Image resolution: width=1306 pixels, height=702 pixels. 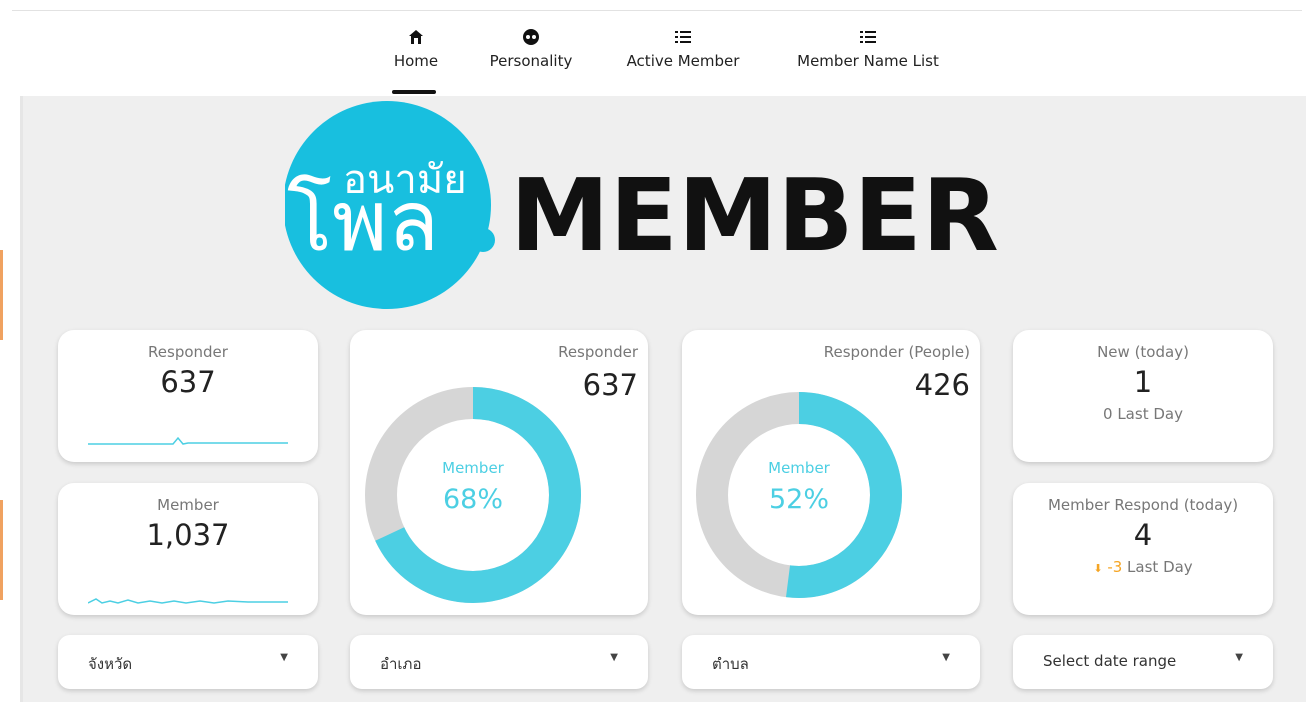 I want to click on tab-member-name-list-label: Member Name List, so click(x=868, y=61).